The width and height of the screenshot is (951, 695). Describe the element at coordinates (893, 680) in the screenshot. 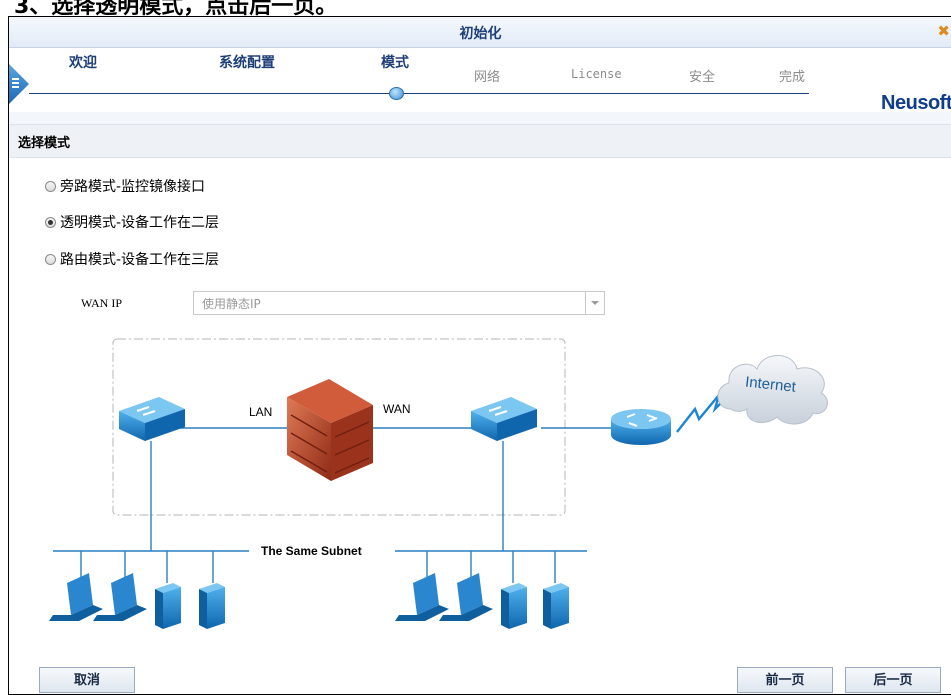

I see `next-page-button: 后一页` at that location.